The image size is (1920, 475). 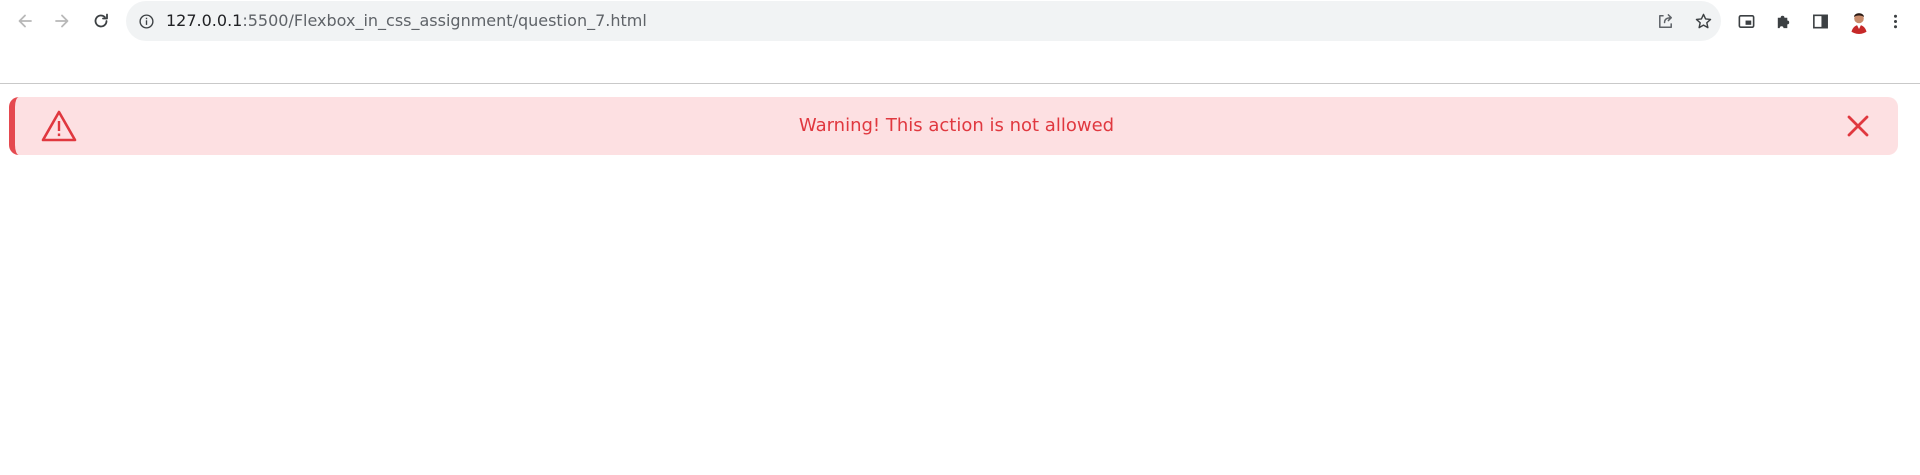 What do you see at coordinates (146, 21) in the screenshot?
I see `info-icon` at bounding box center [146, 21].